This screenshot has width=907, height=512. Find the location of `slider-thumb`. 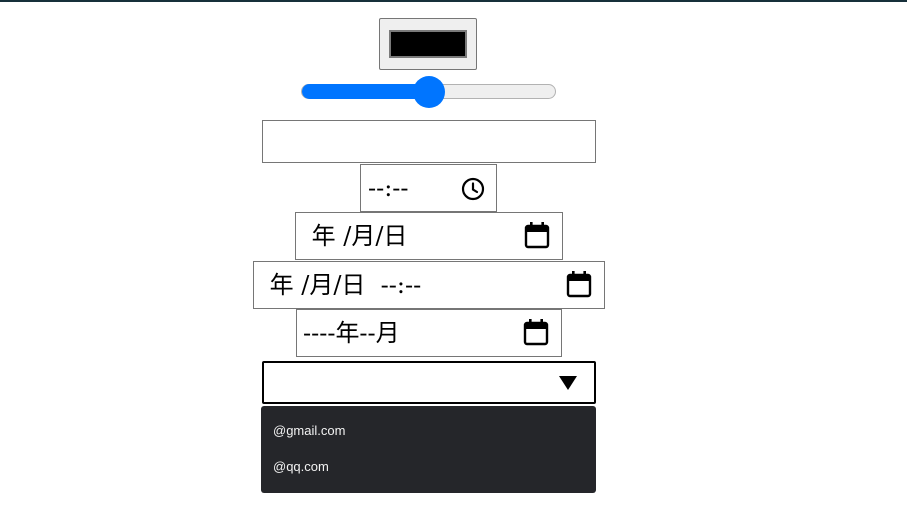

slider-thumb is located at coordinates (428, 91).